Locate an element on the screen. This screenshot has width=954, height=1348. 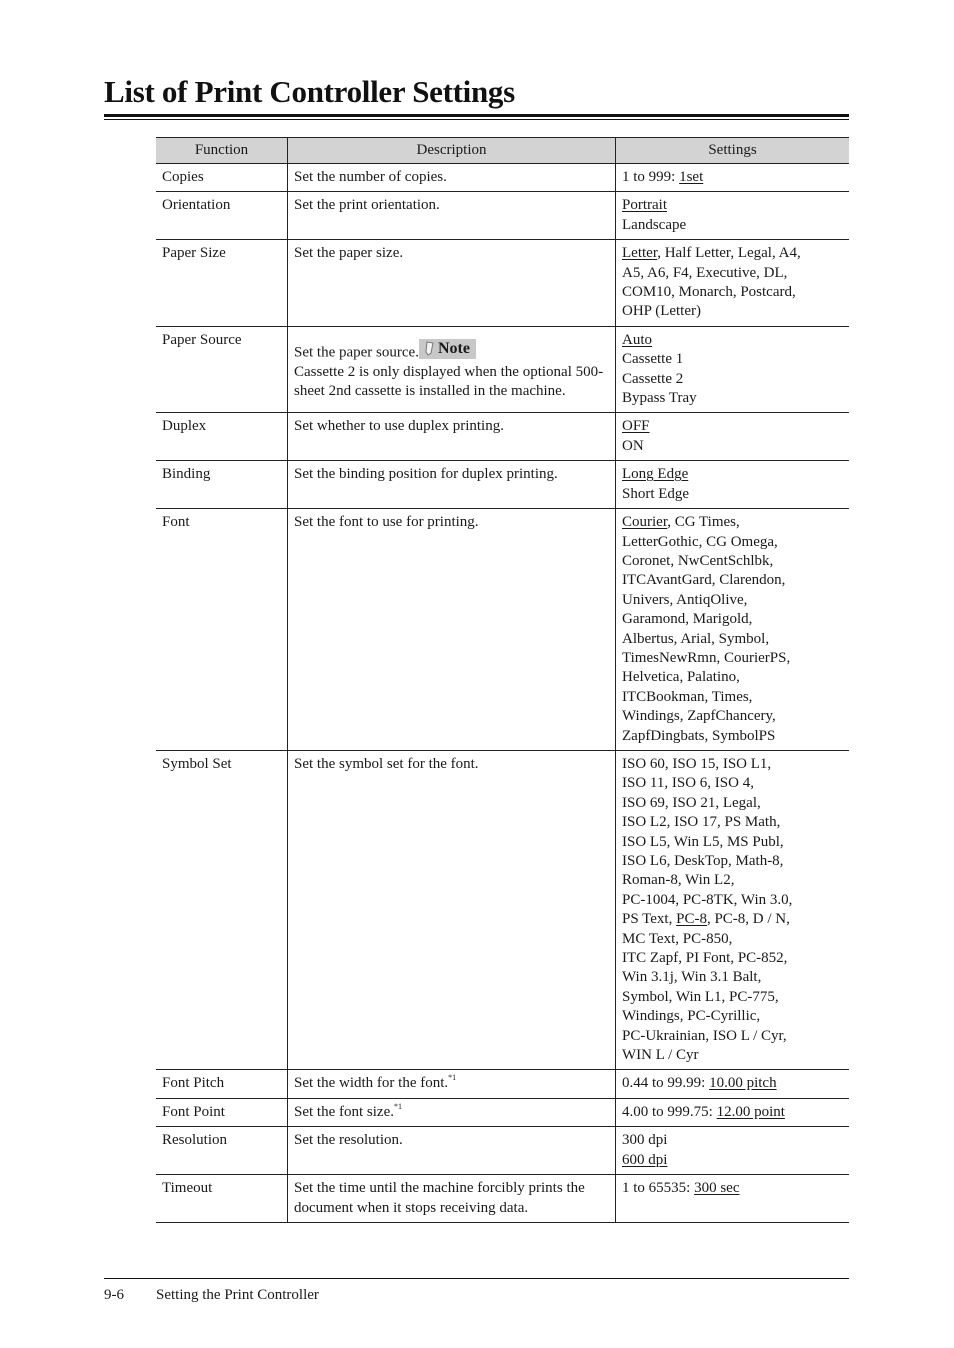
cell-settings: 0.44 to 99.99: 10.00 pitch is located at coordinates (732, 1084).